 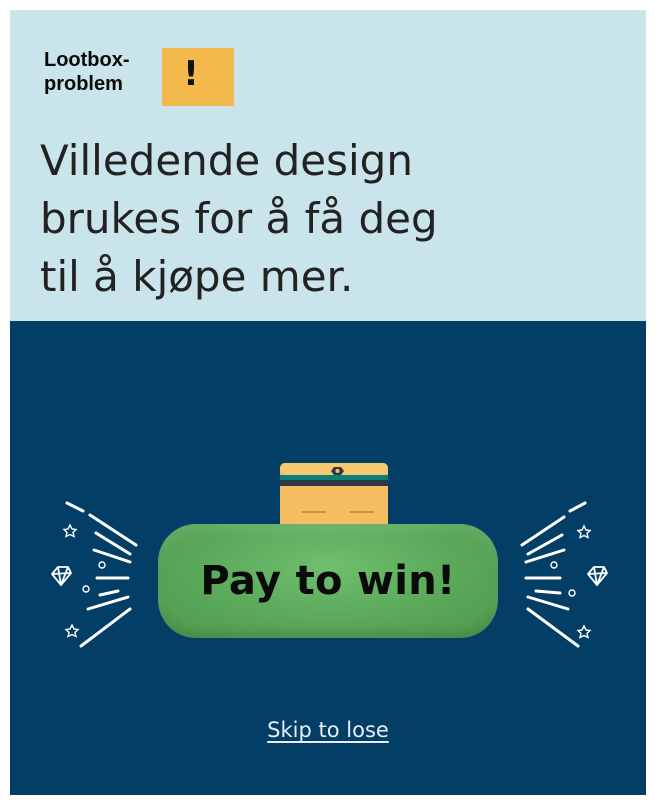 I want to click on headline-line-2: brukes for å få deg, so click(x=239, y=218).